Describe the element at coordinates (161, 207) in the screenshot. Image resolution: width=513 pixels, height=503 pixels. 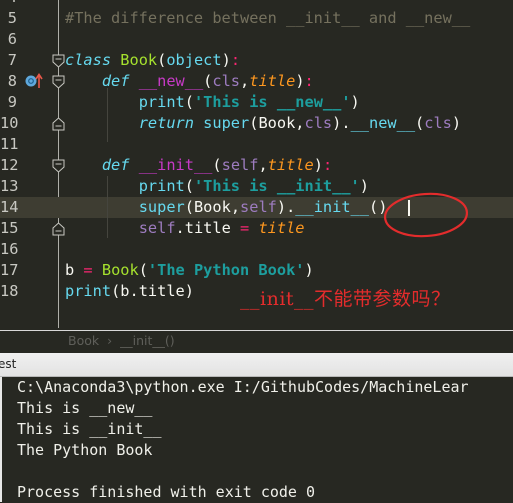
I see `code-token: super` at that location.